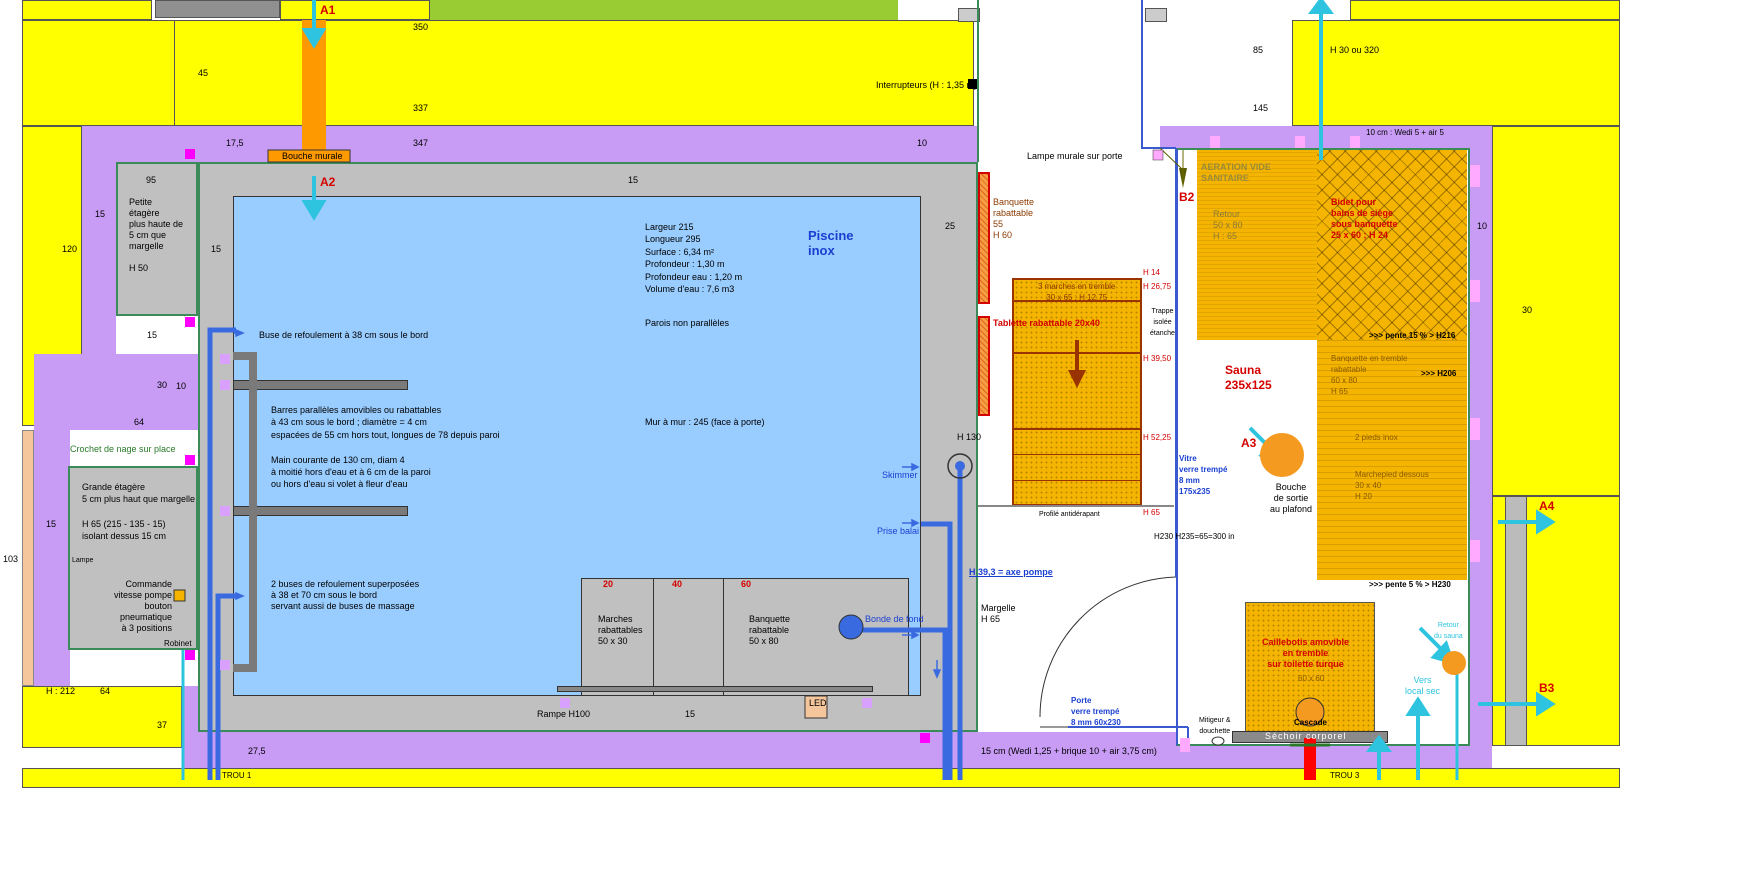  I want to click on dim-85: 85, so click(1258, 50).